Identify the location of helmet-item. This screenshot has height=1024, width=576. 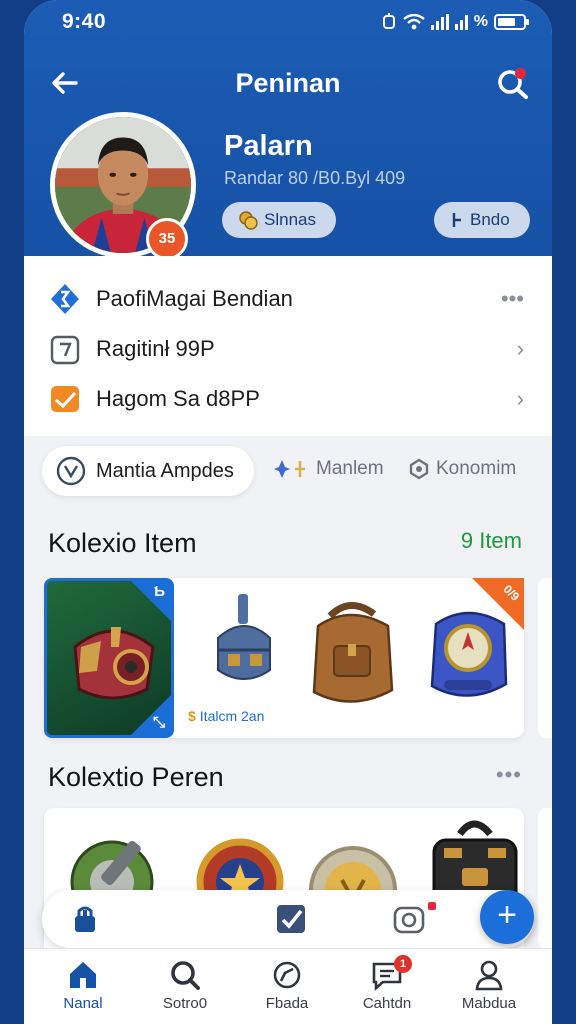
(244, 647).